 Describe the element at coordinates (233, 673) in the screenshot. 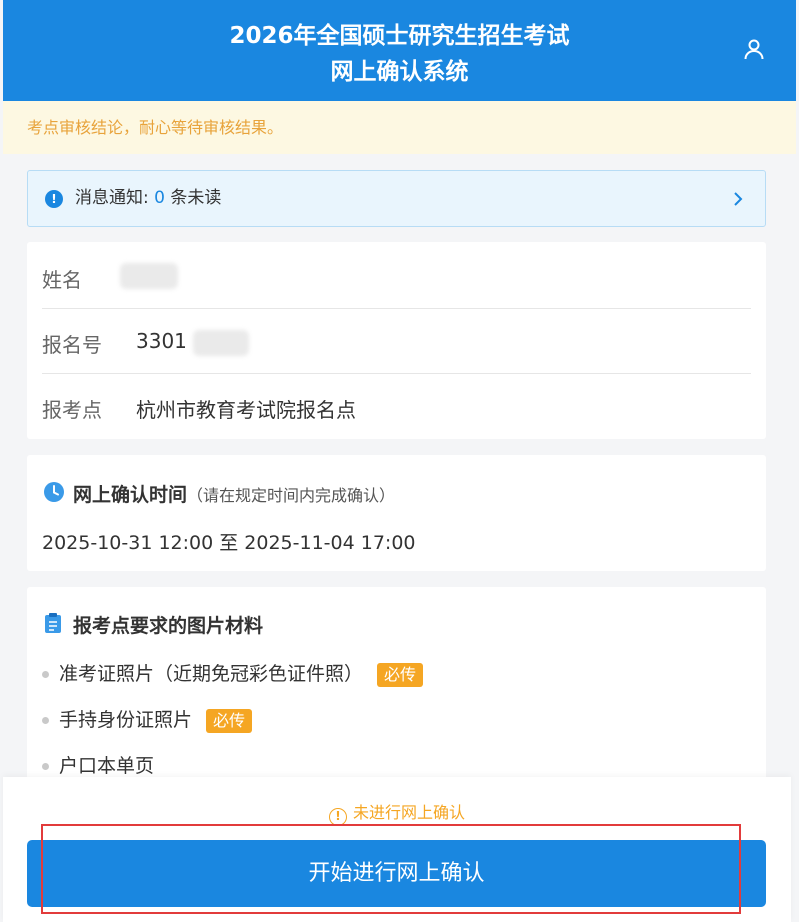

I see `material-item: 准考证照片（近期免冠彩色证件照） 必传` at that location.